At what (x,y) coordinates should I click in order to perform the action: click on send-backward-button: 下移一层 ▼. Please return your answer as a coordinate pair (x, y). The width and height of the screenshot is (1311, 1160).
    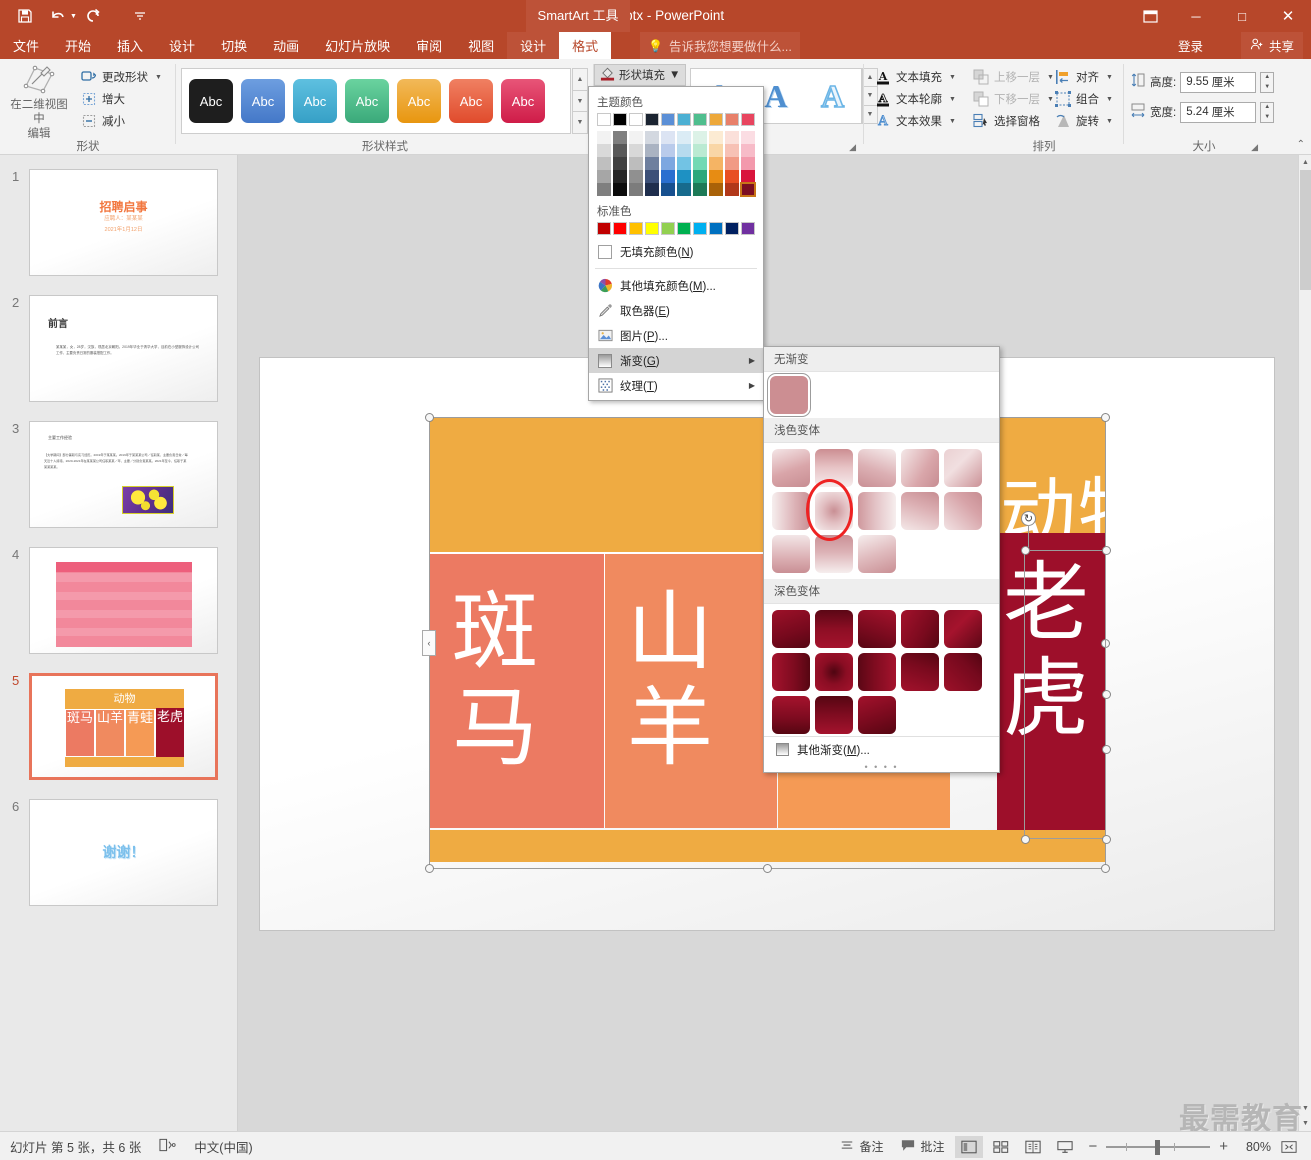
    Looking at the image, I should click on (1013, 99).